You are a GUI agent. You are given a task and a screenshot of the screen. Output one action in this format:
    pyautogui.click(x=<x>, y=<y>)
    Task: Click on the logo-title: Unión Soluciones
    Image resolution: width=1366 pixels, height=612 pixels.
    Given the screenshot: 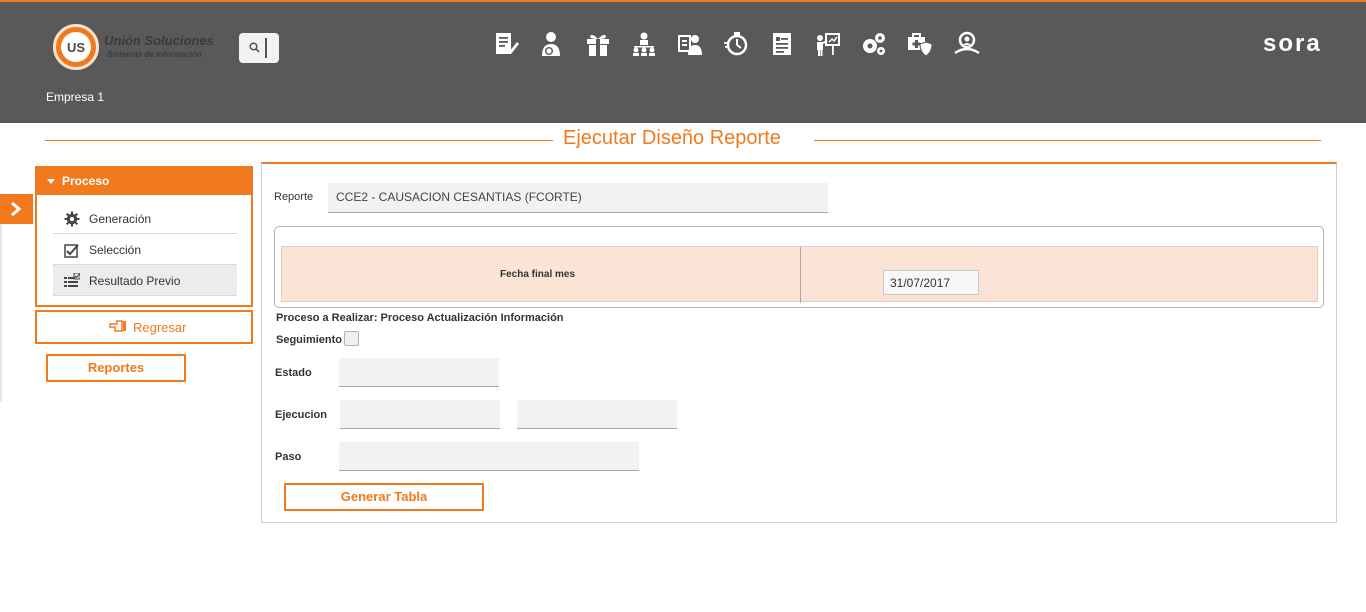 What is the action you would take?
    pyautogui.click(x=159, y=40)
    